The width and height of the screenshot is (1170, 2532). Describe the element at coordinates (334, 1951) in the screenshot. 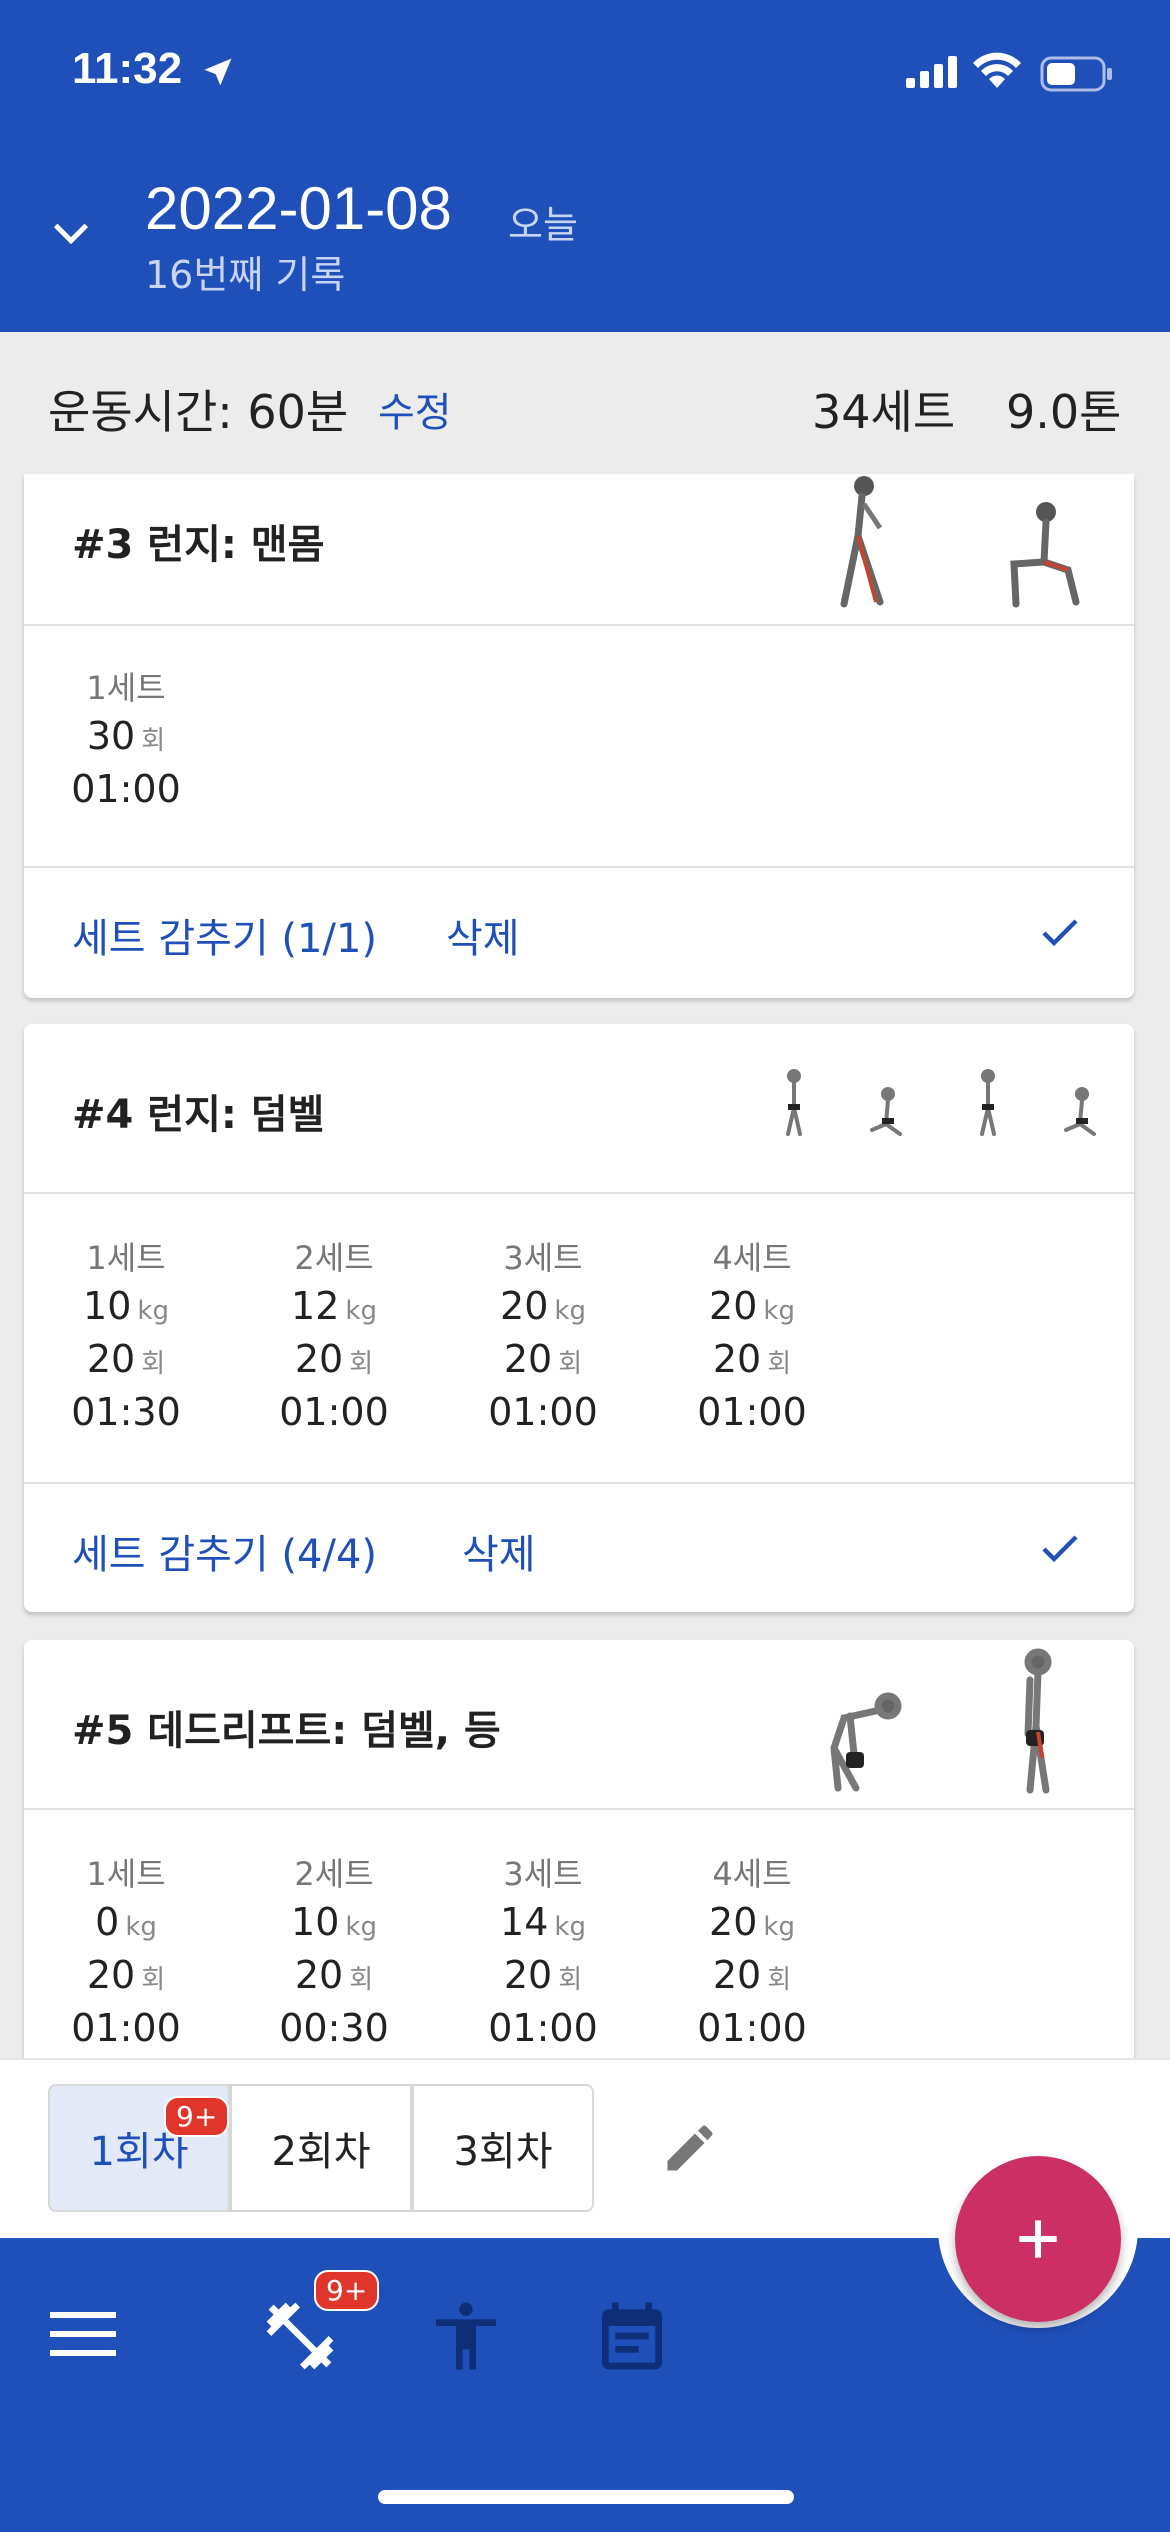

I see `set-column: 2세트 10 kg 20 회 00:30` at that location.